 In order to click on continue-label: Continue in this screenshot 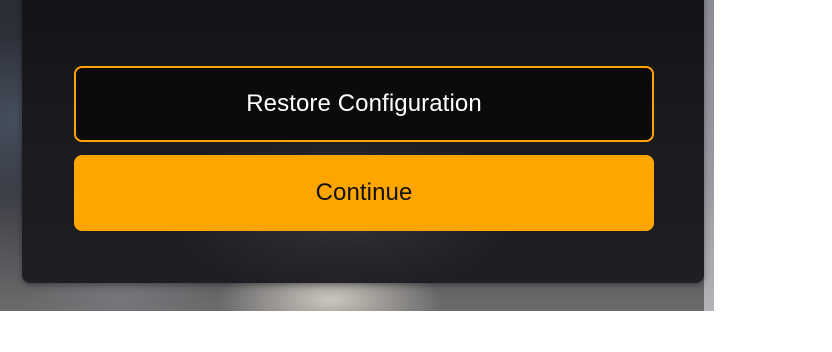, I will do `click(364, 192)`.